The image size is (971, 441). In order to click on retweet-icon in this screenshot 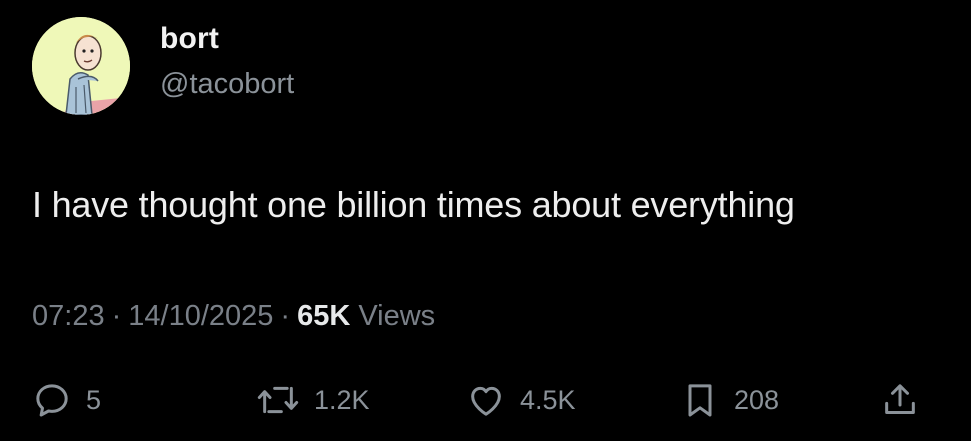, I will do `click(278, 400)`.